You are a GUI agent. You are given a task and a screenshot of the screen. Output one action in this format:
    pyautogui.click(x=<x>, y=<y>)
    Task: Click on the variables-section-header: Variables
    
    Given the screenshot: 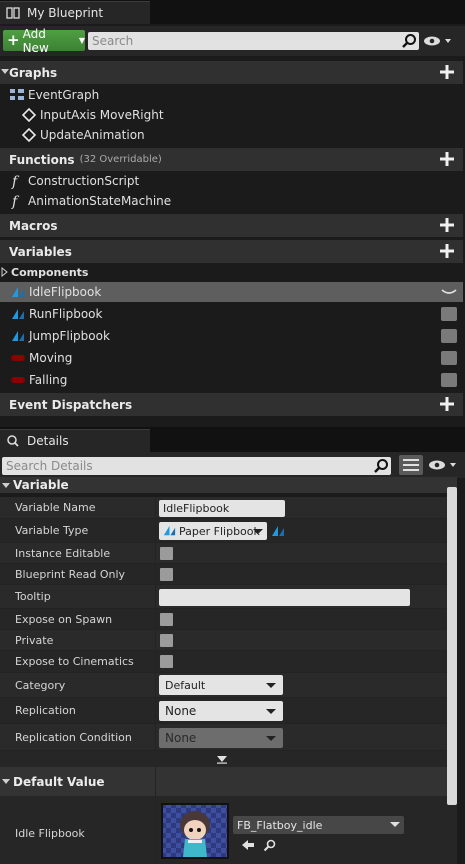 What is the action you would take?
    pyautogui.click(x=231, y=251)
    